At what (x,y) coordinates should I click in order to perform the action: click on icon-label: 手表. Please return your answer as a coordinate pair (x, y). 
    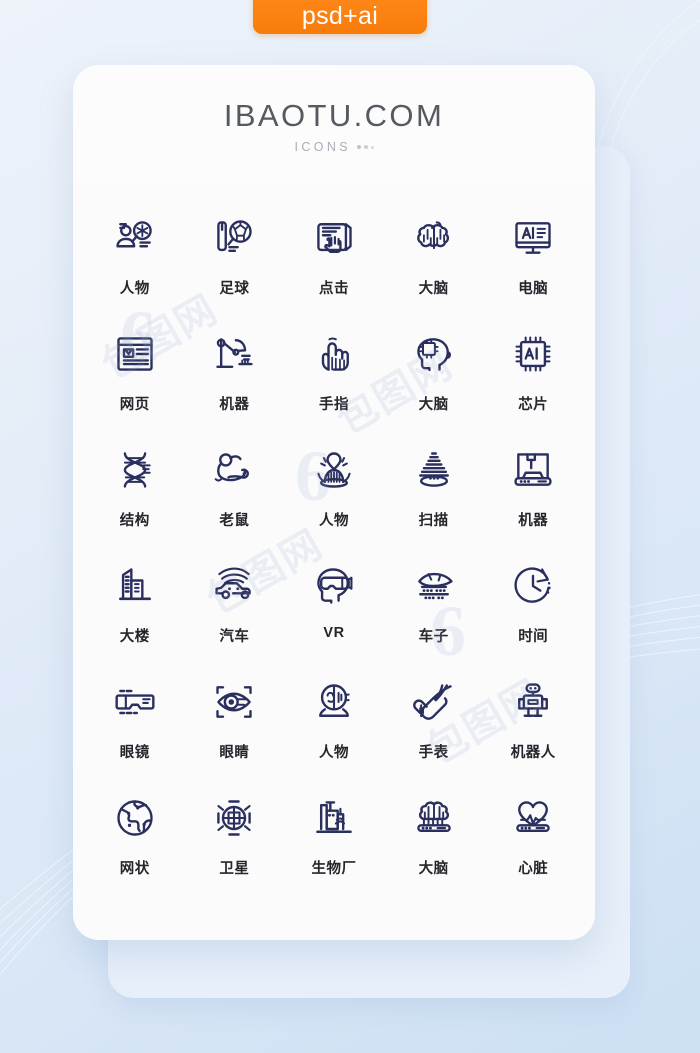
    Looking at the image, I should click on (433, 753).